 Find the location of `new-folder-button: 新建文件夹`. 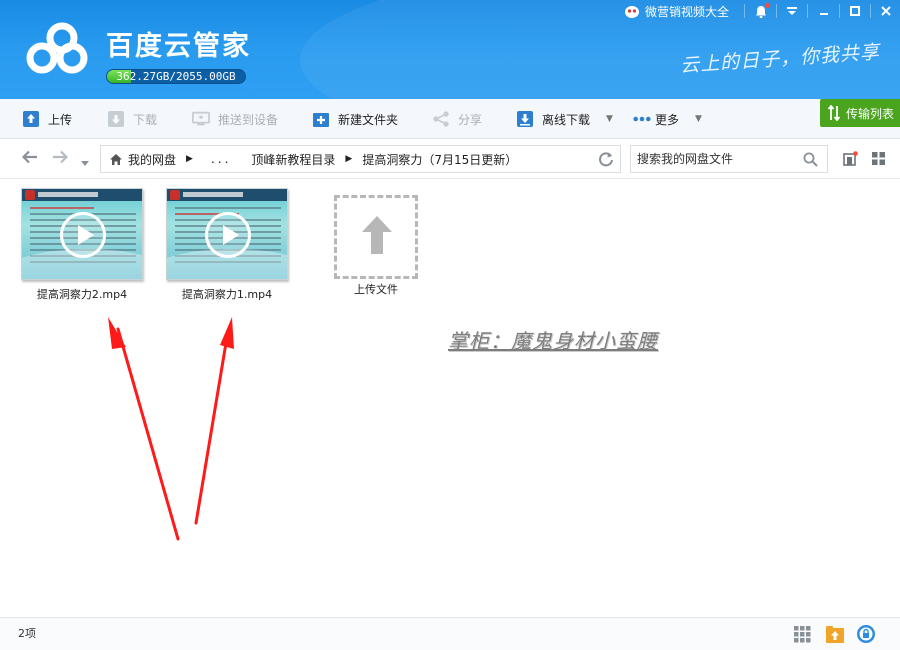

new-folder-button: 新建文件夹 is located at coordinates (355, 119).